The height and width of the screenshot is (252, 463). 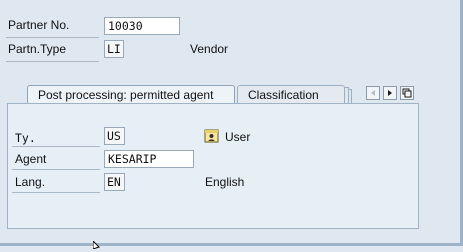 I want to click on tab-post-processing: Post processing: permitted agent, so click(x=131, y=94).